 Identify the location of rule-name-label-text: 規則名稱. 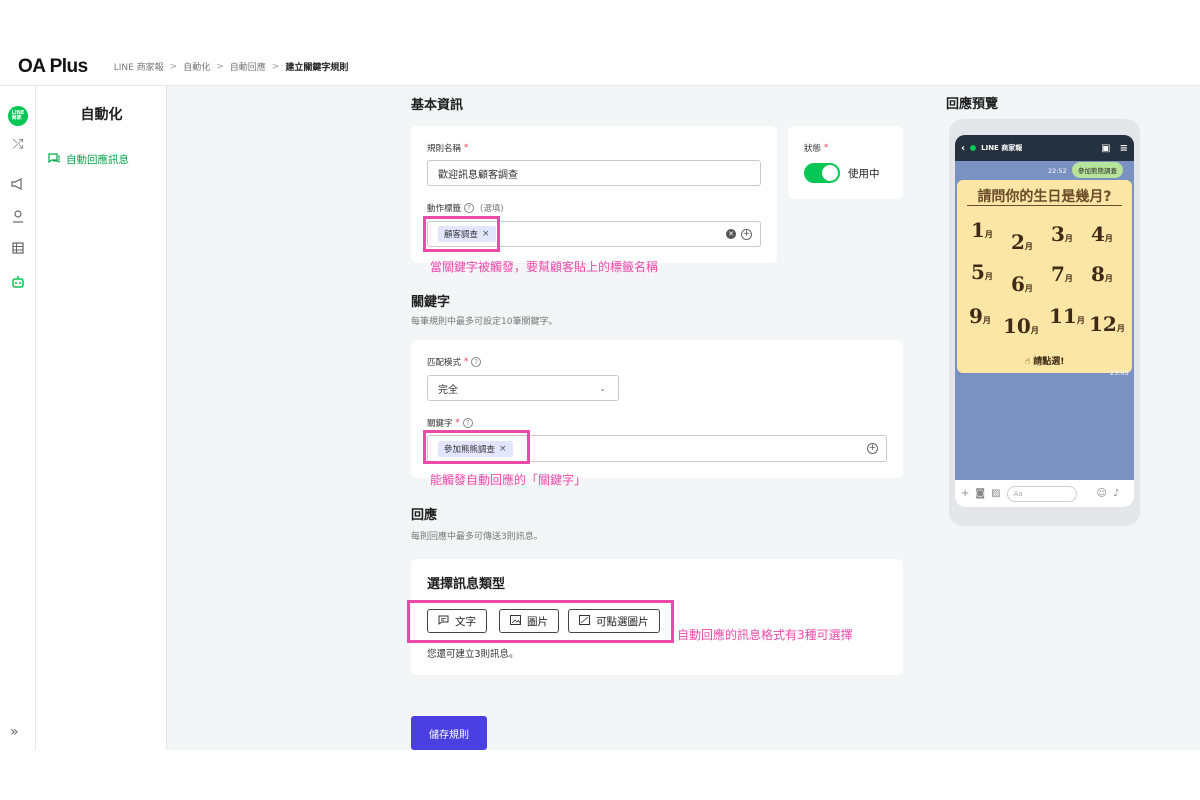
(444, 149).